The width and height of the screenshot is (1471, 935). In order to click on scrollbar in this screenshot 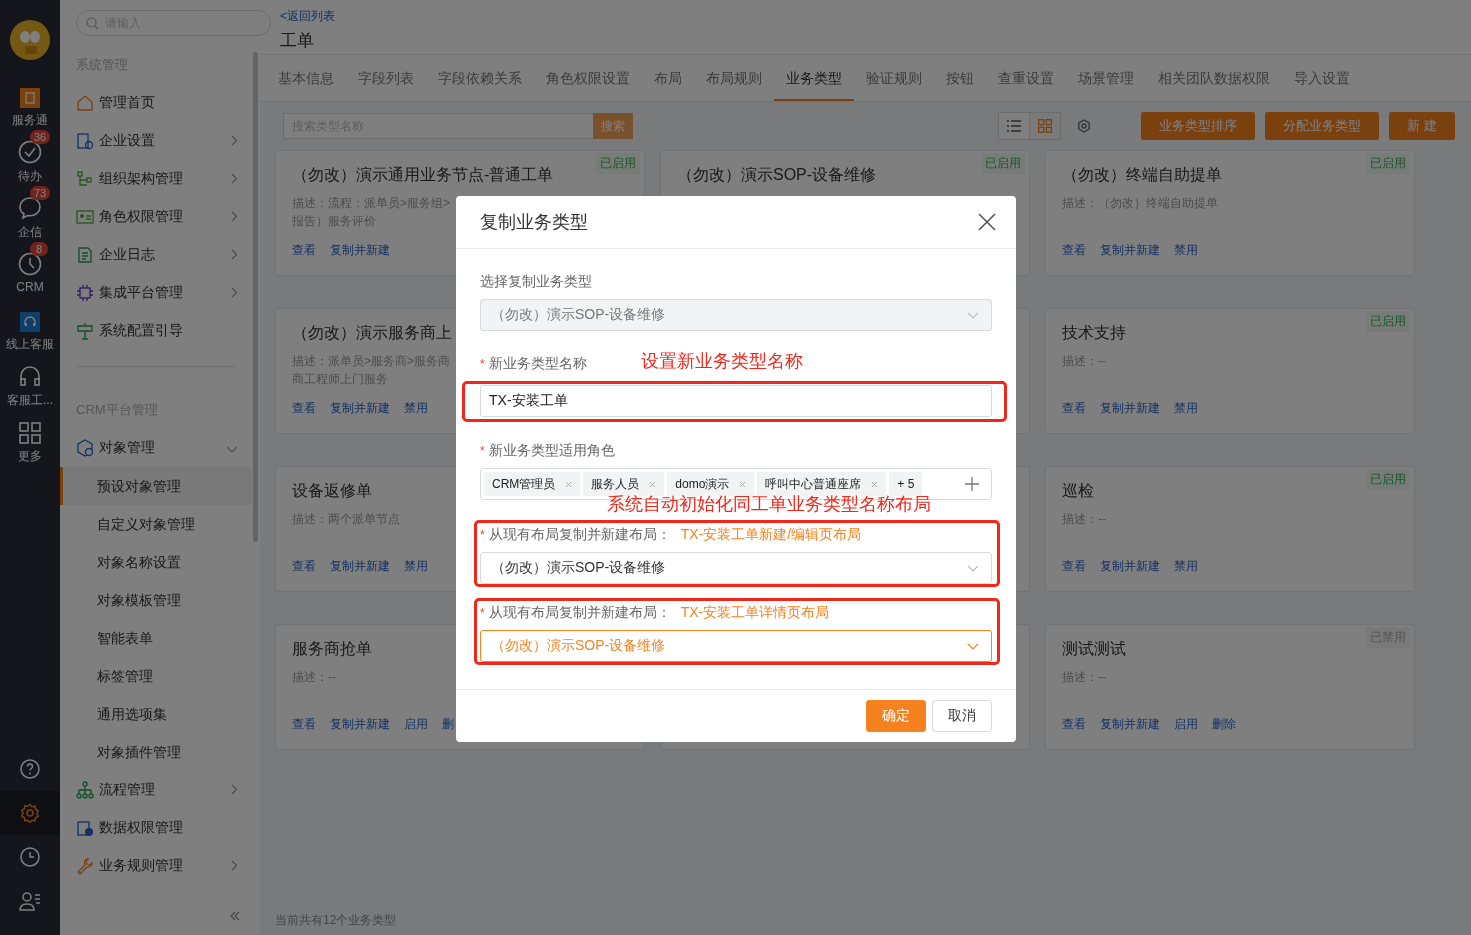, I will do `click(255, 297)`.